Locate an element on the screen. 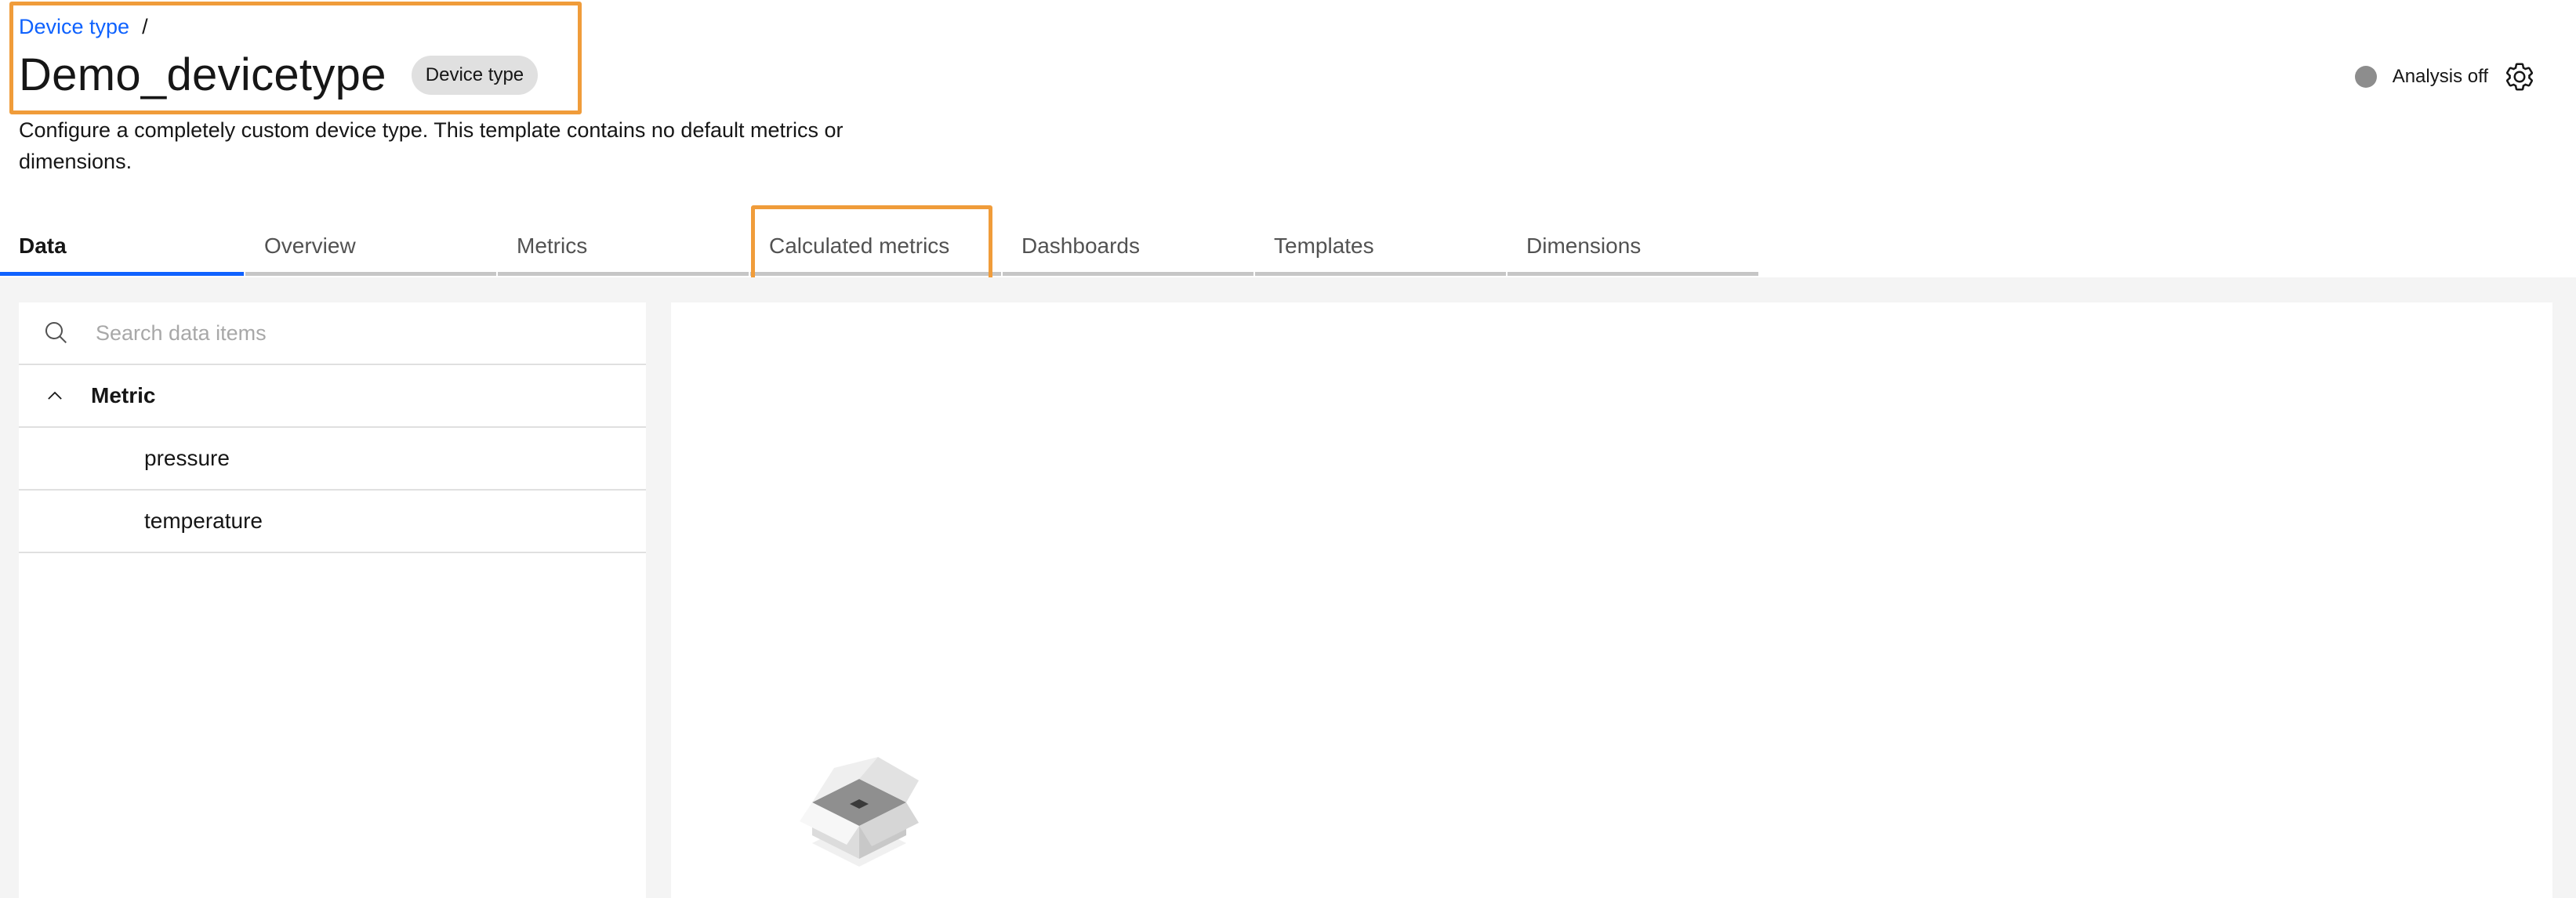  metric-group-label: Metric is located at coordinates (124, 395).